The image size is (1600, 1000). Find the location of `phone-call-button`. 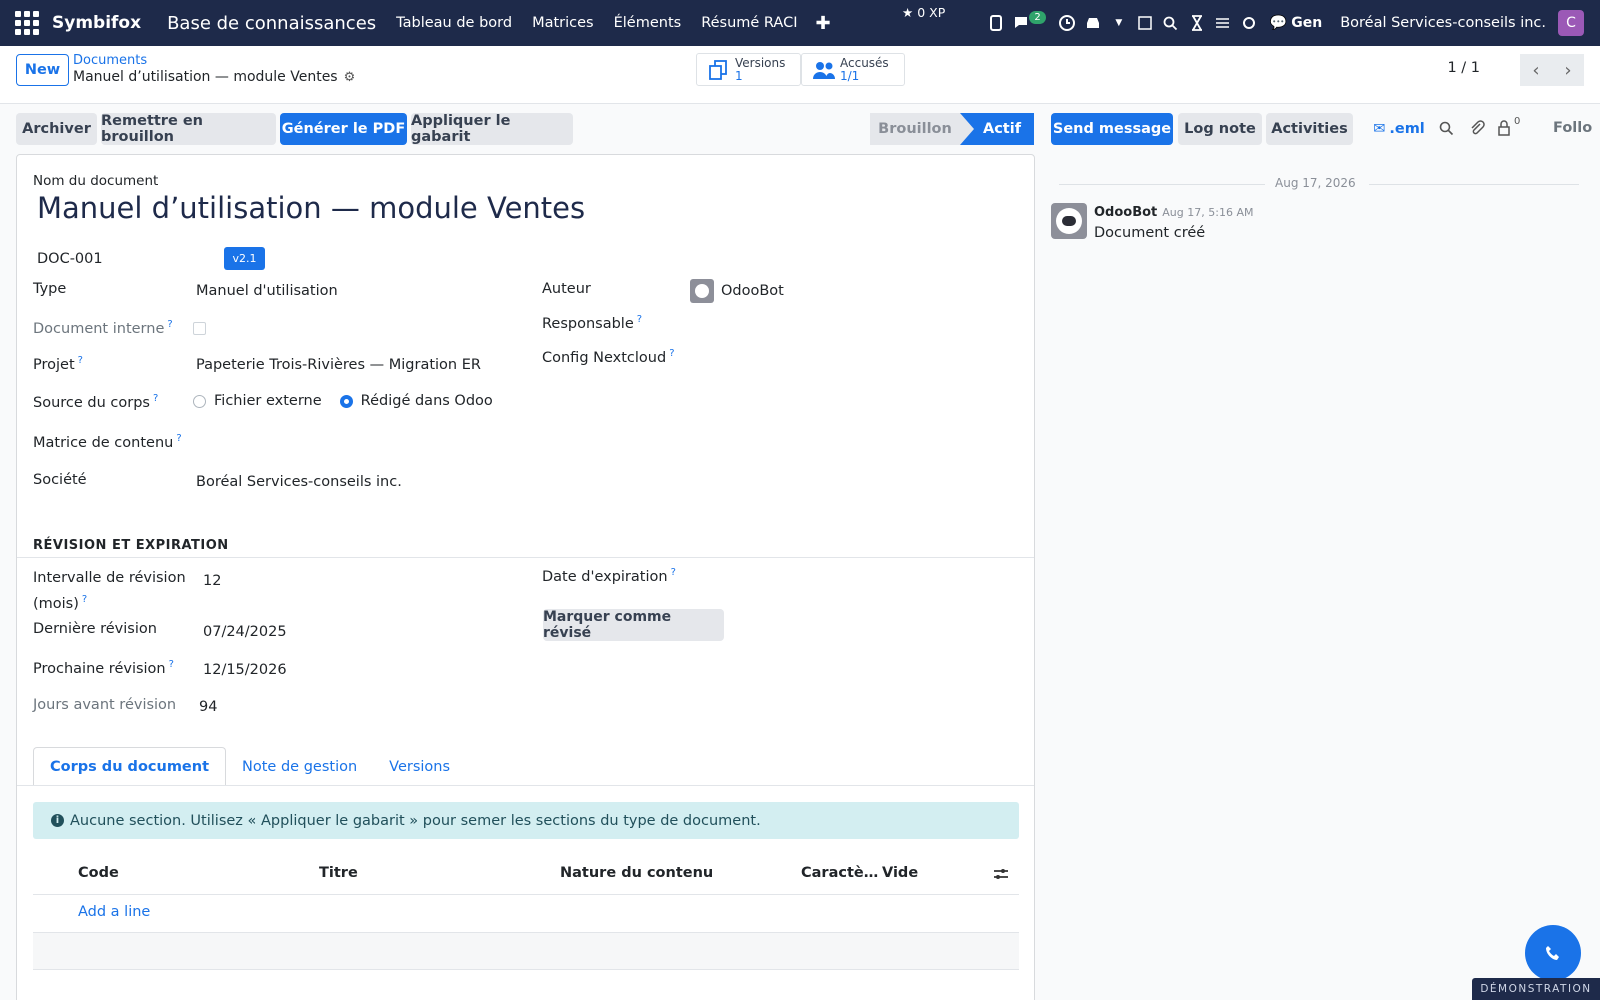

phone-call-button is located at coordinates (1553, 953).